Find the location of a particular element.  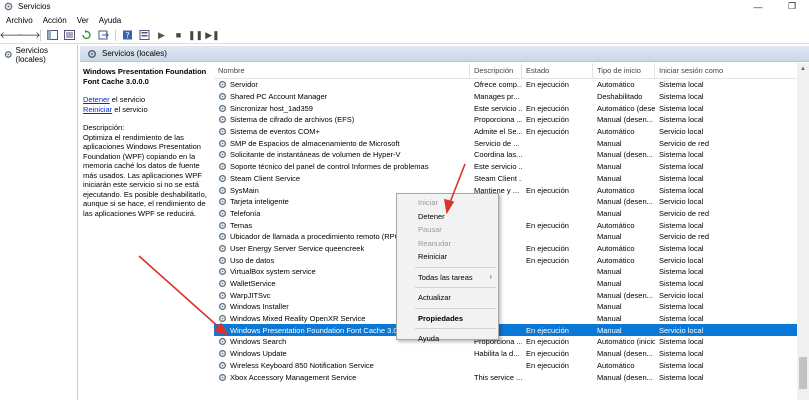

properties-icon is located at coordinates (144, 35).